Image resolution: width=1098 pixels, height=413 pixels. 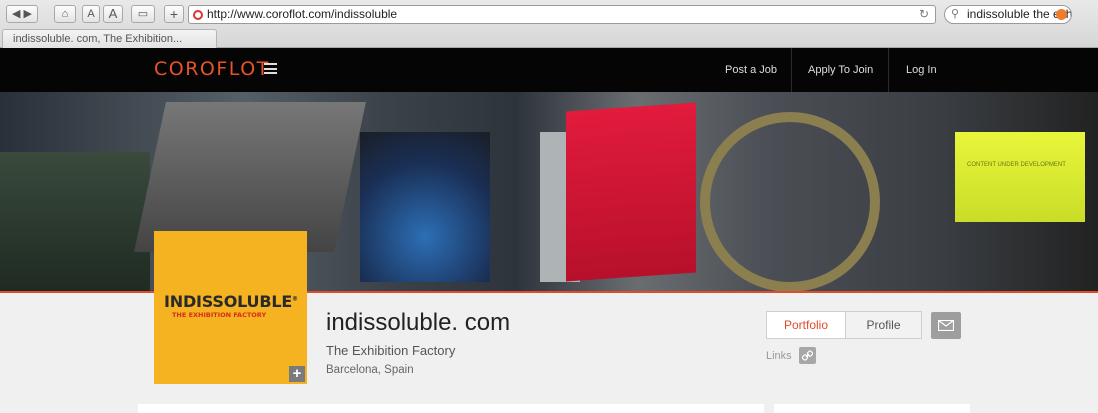 I want to click on nav-log-in: Log In, so click(x=921, y=70).